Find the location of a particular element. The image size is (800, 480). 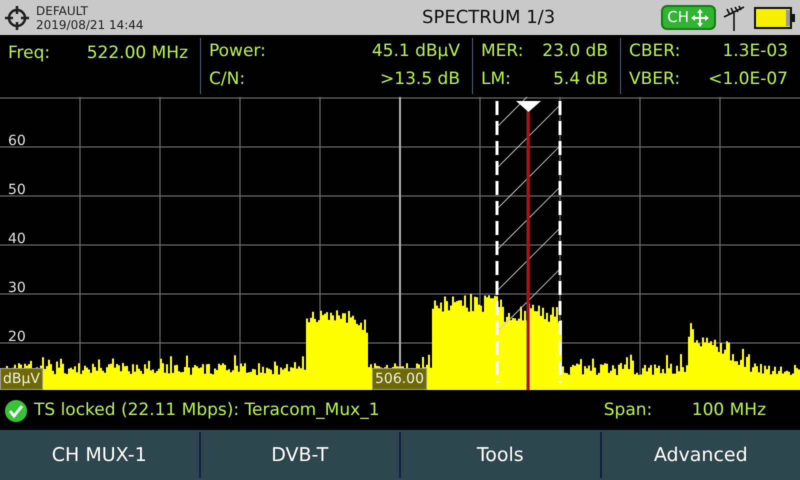

measurement-value: 1.3E-03 is located at coordinates (755, 52).